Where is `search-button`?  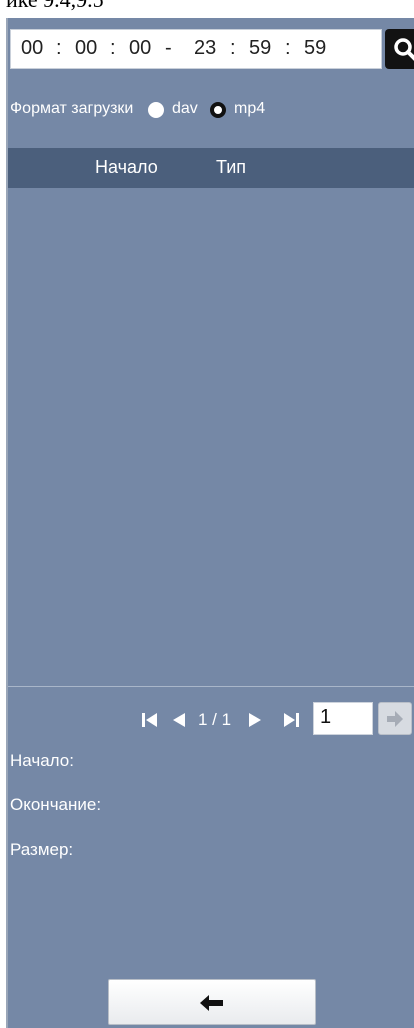 search-button is located at coordinates (399, 49).